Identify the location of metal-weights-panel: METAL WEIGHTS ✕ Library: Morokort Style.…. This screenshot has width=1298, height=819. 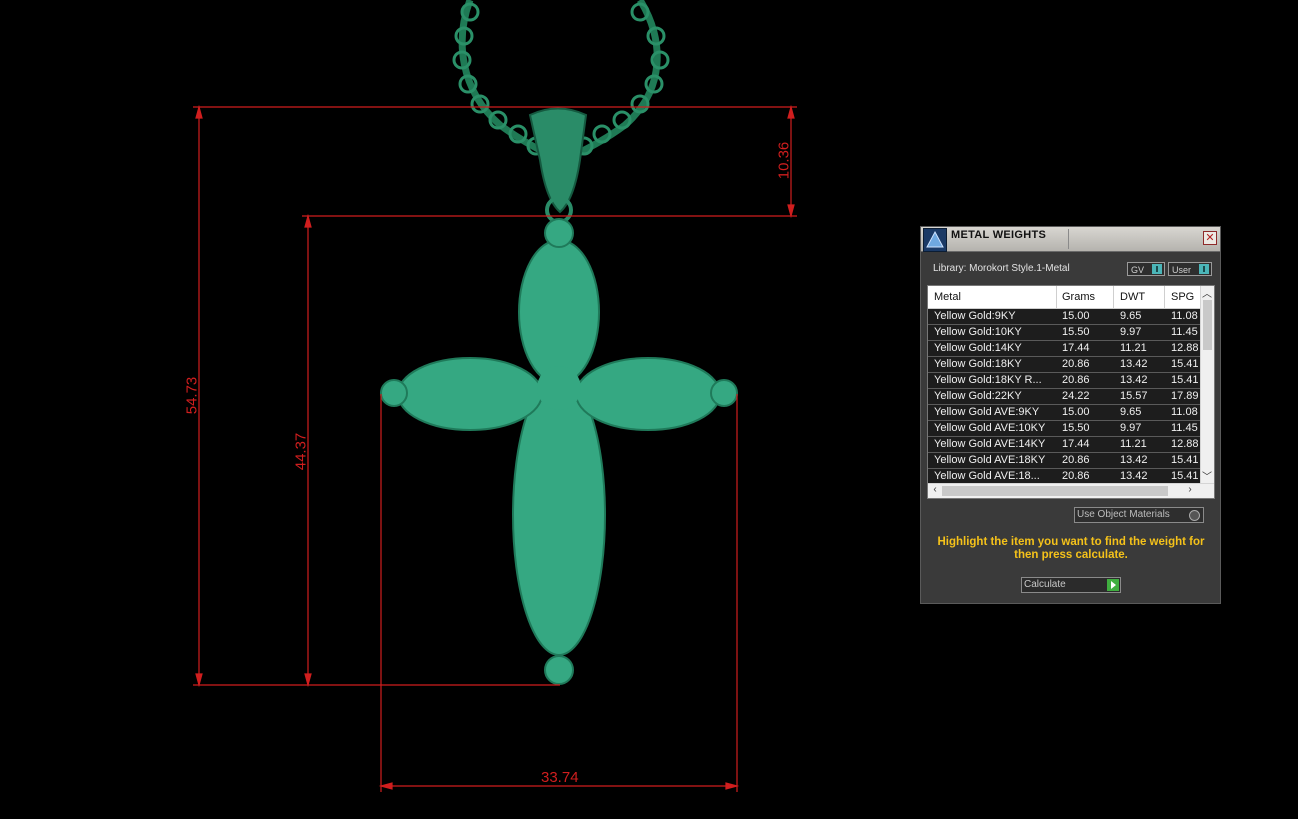
(1070, 415).